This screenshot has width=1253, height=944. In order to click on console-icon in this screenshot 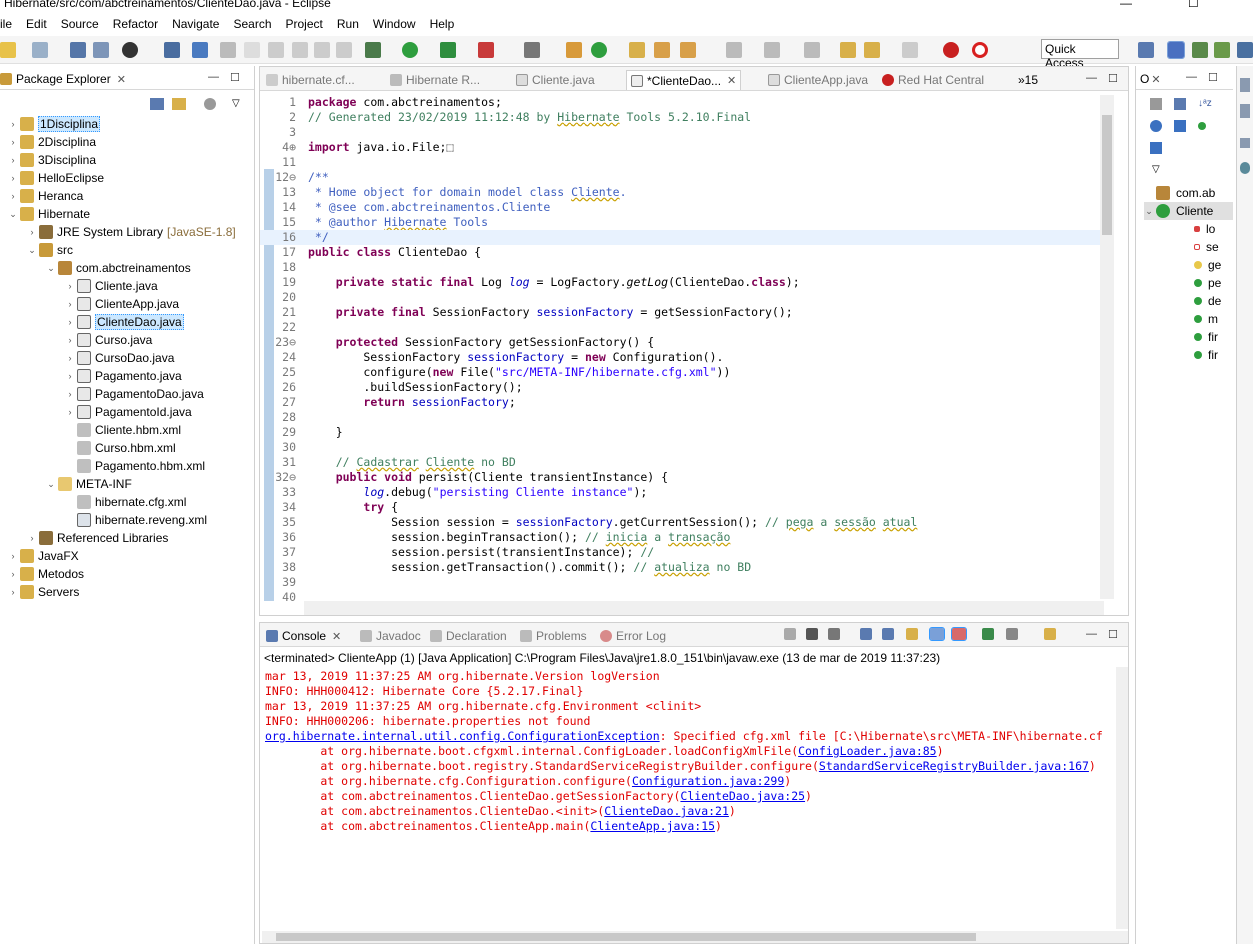, I will do `click(172, 50)`.